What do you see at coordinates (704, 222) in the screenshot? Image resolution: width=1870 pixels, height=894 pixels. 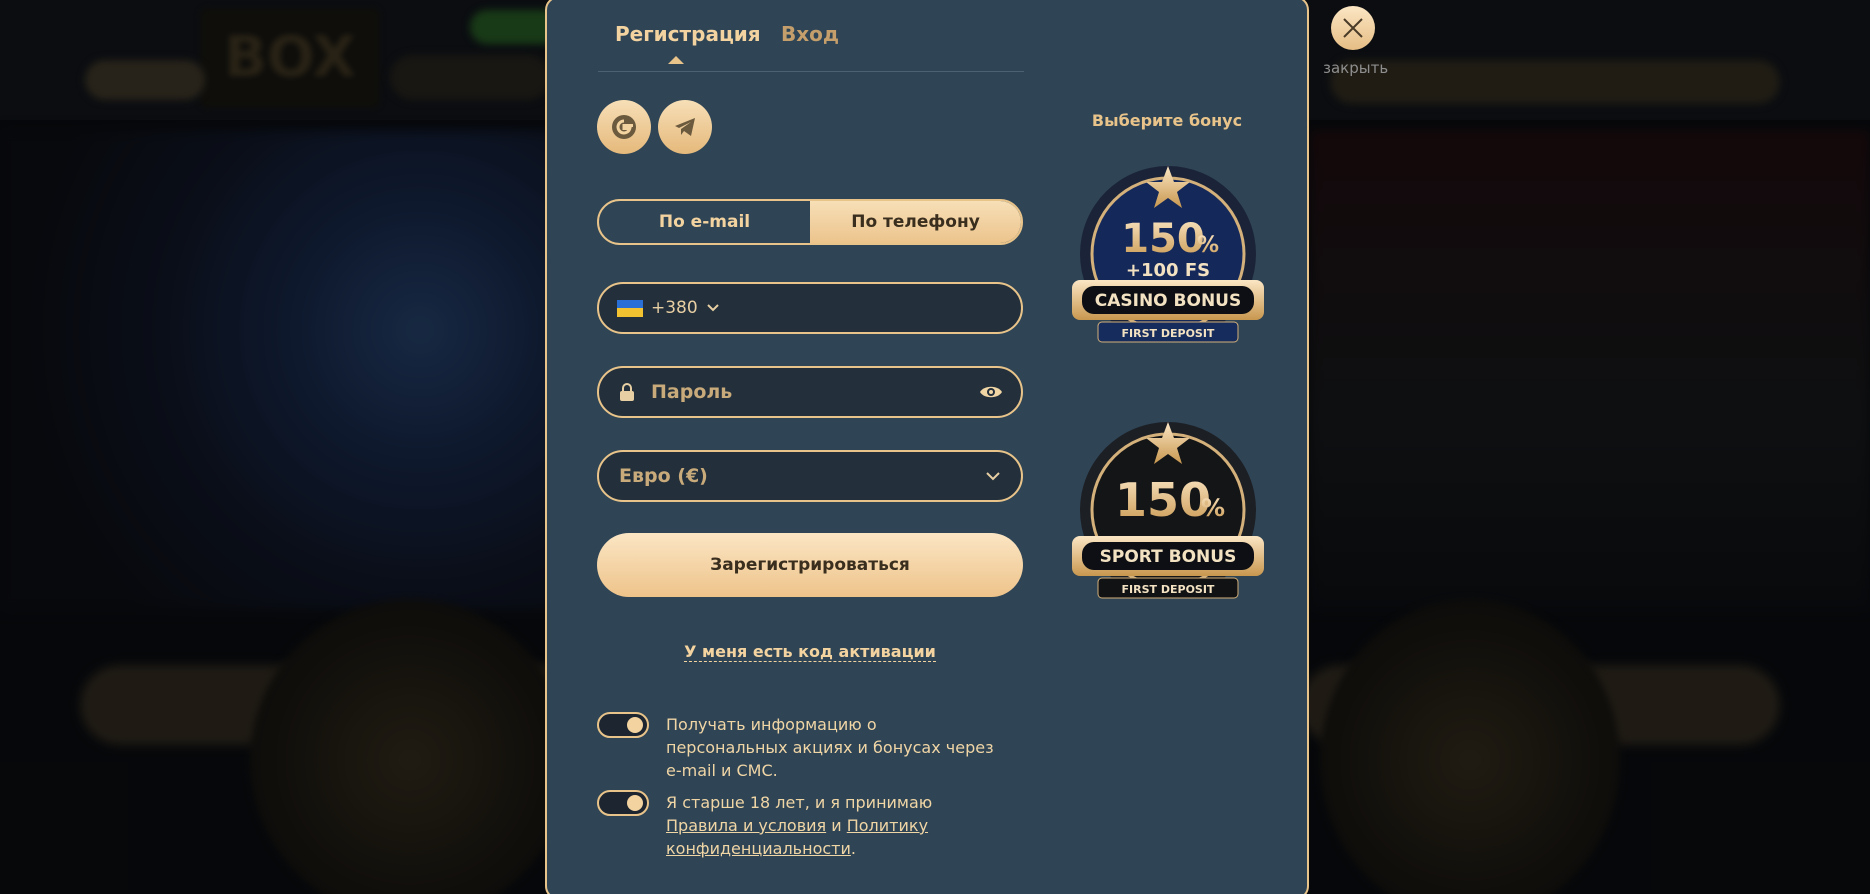 I see `method-email-button: По e-mail` at bounding box center [704, 222].